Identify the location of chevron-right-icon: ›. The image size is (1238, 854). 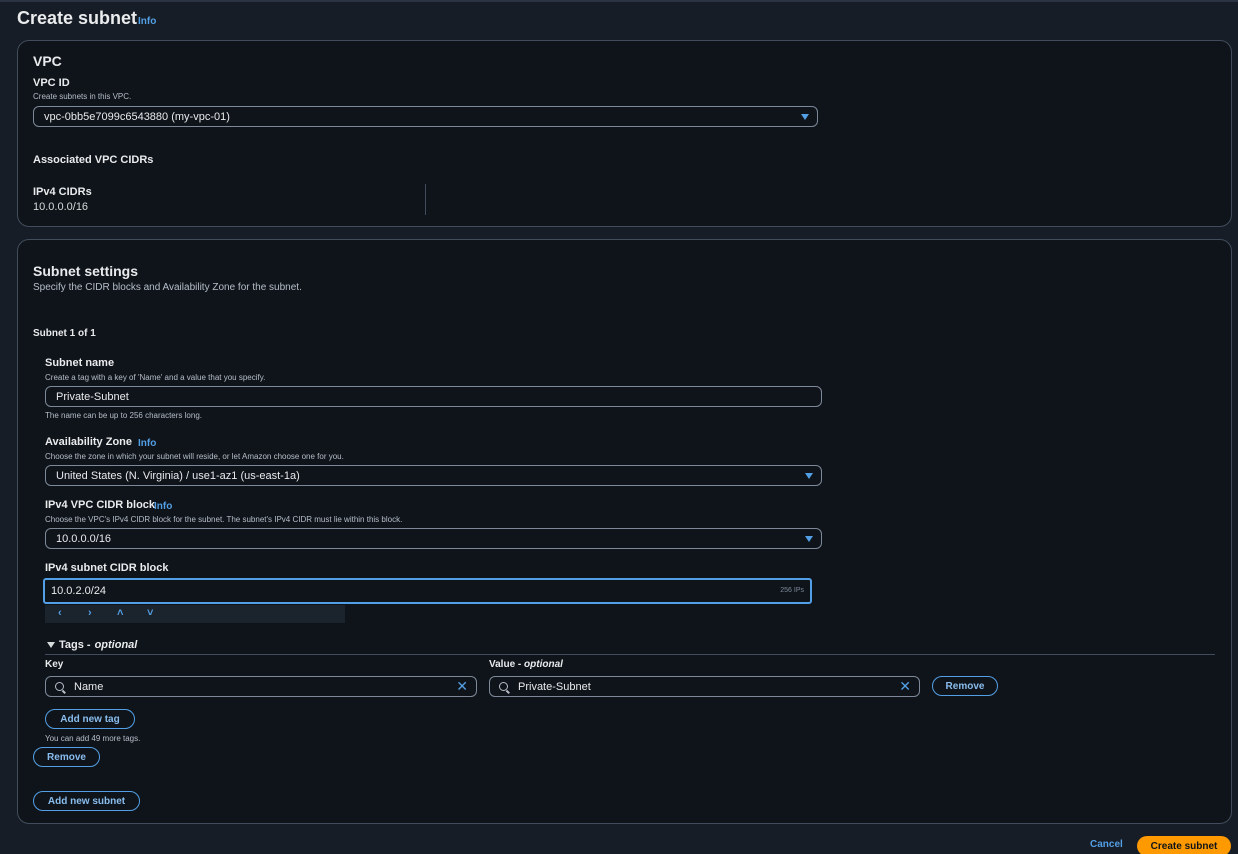
(90, 613).